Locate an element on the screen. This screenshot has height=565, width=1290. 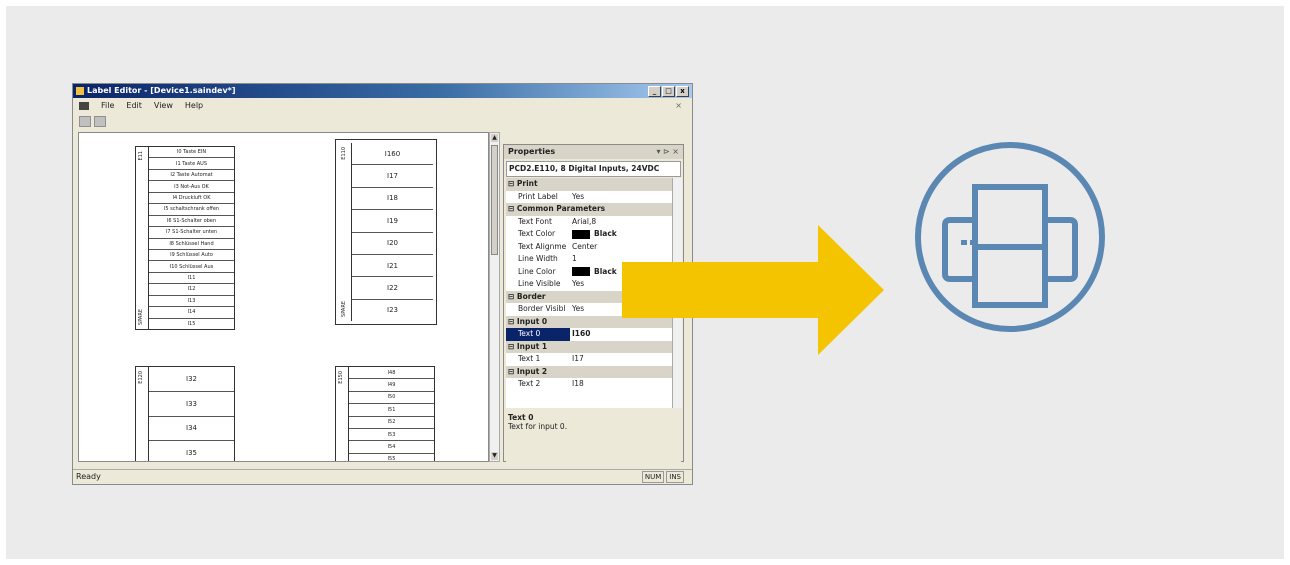
property-name: Line Width is located at coordinates (538, 258).